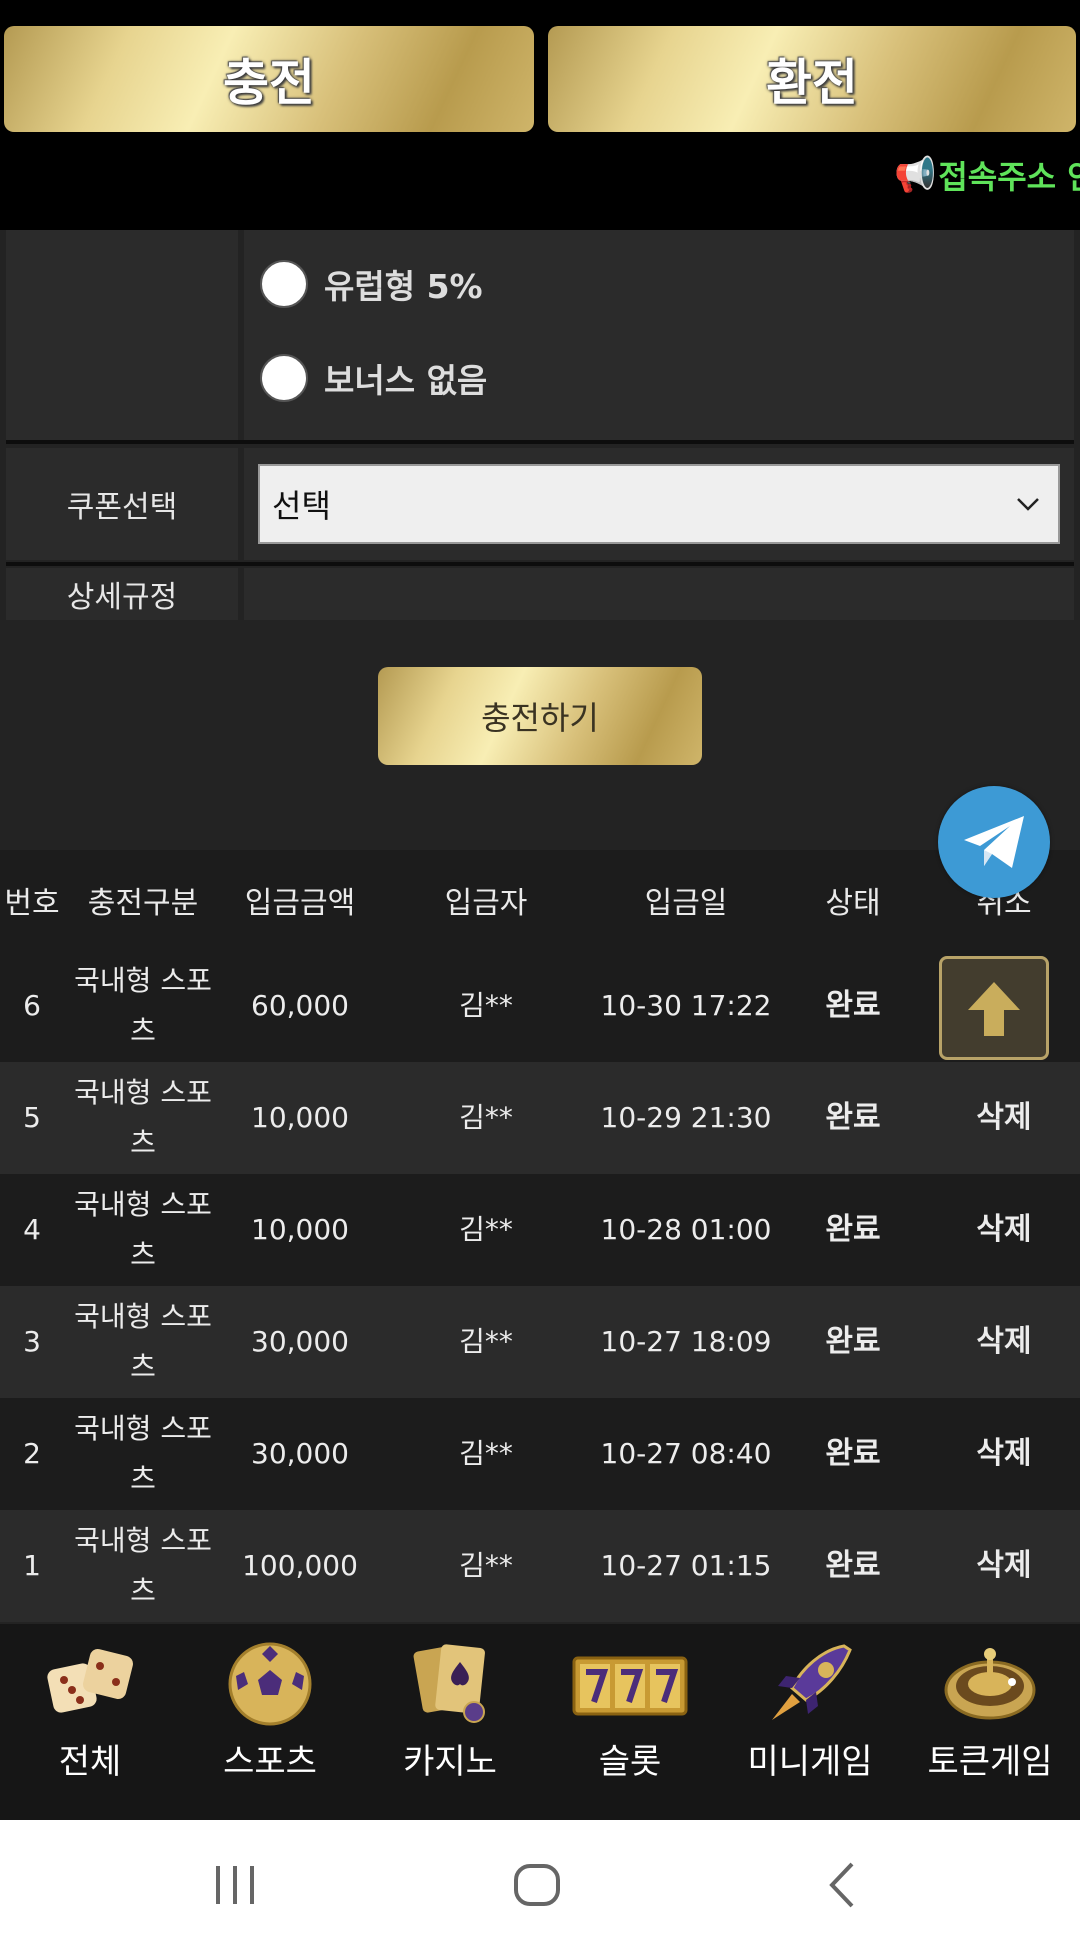 This screenshot has height=1955, width=1080. I want to click on system-nav-bar, so click(540, 1887).